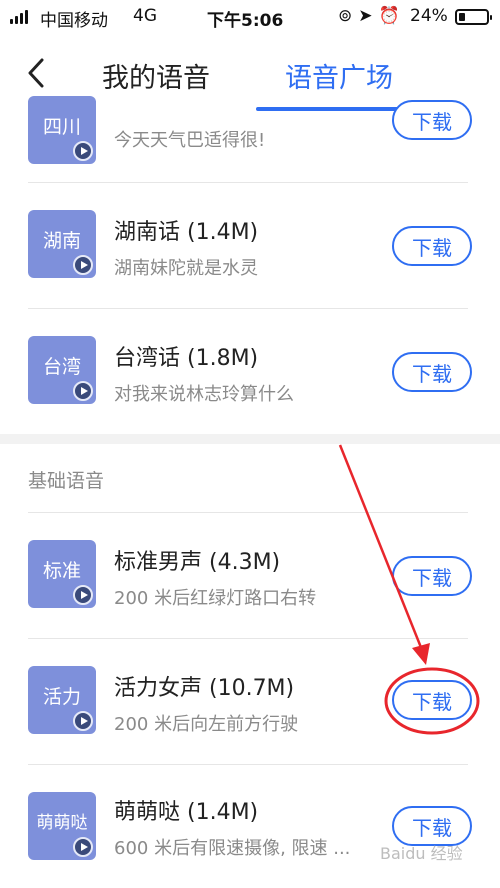 The height and width of the screenshot is (888, 500). Describe the element at coordinates (61, 127) in the screenshot. I see `thumbnail-label: 四川` at that location.